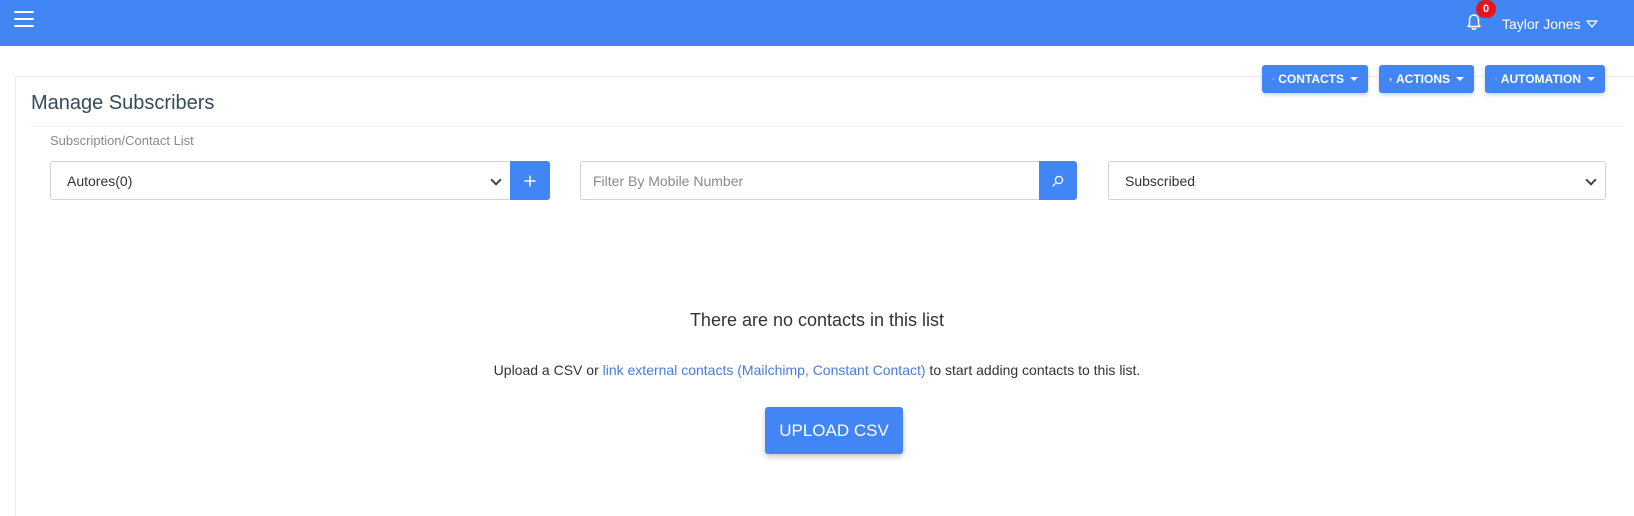 The image size is (1634, 516). I want to click on empty-state-title: There are no contacts in this list, so click(817, 320).